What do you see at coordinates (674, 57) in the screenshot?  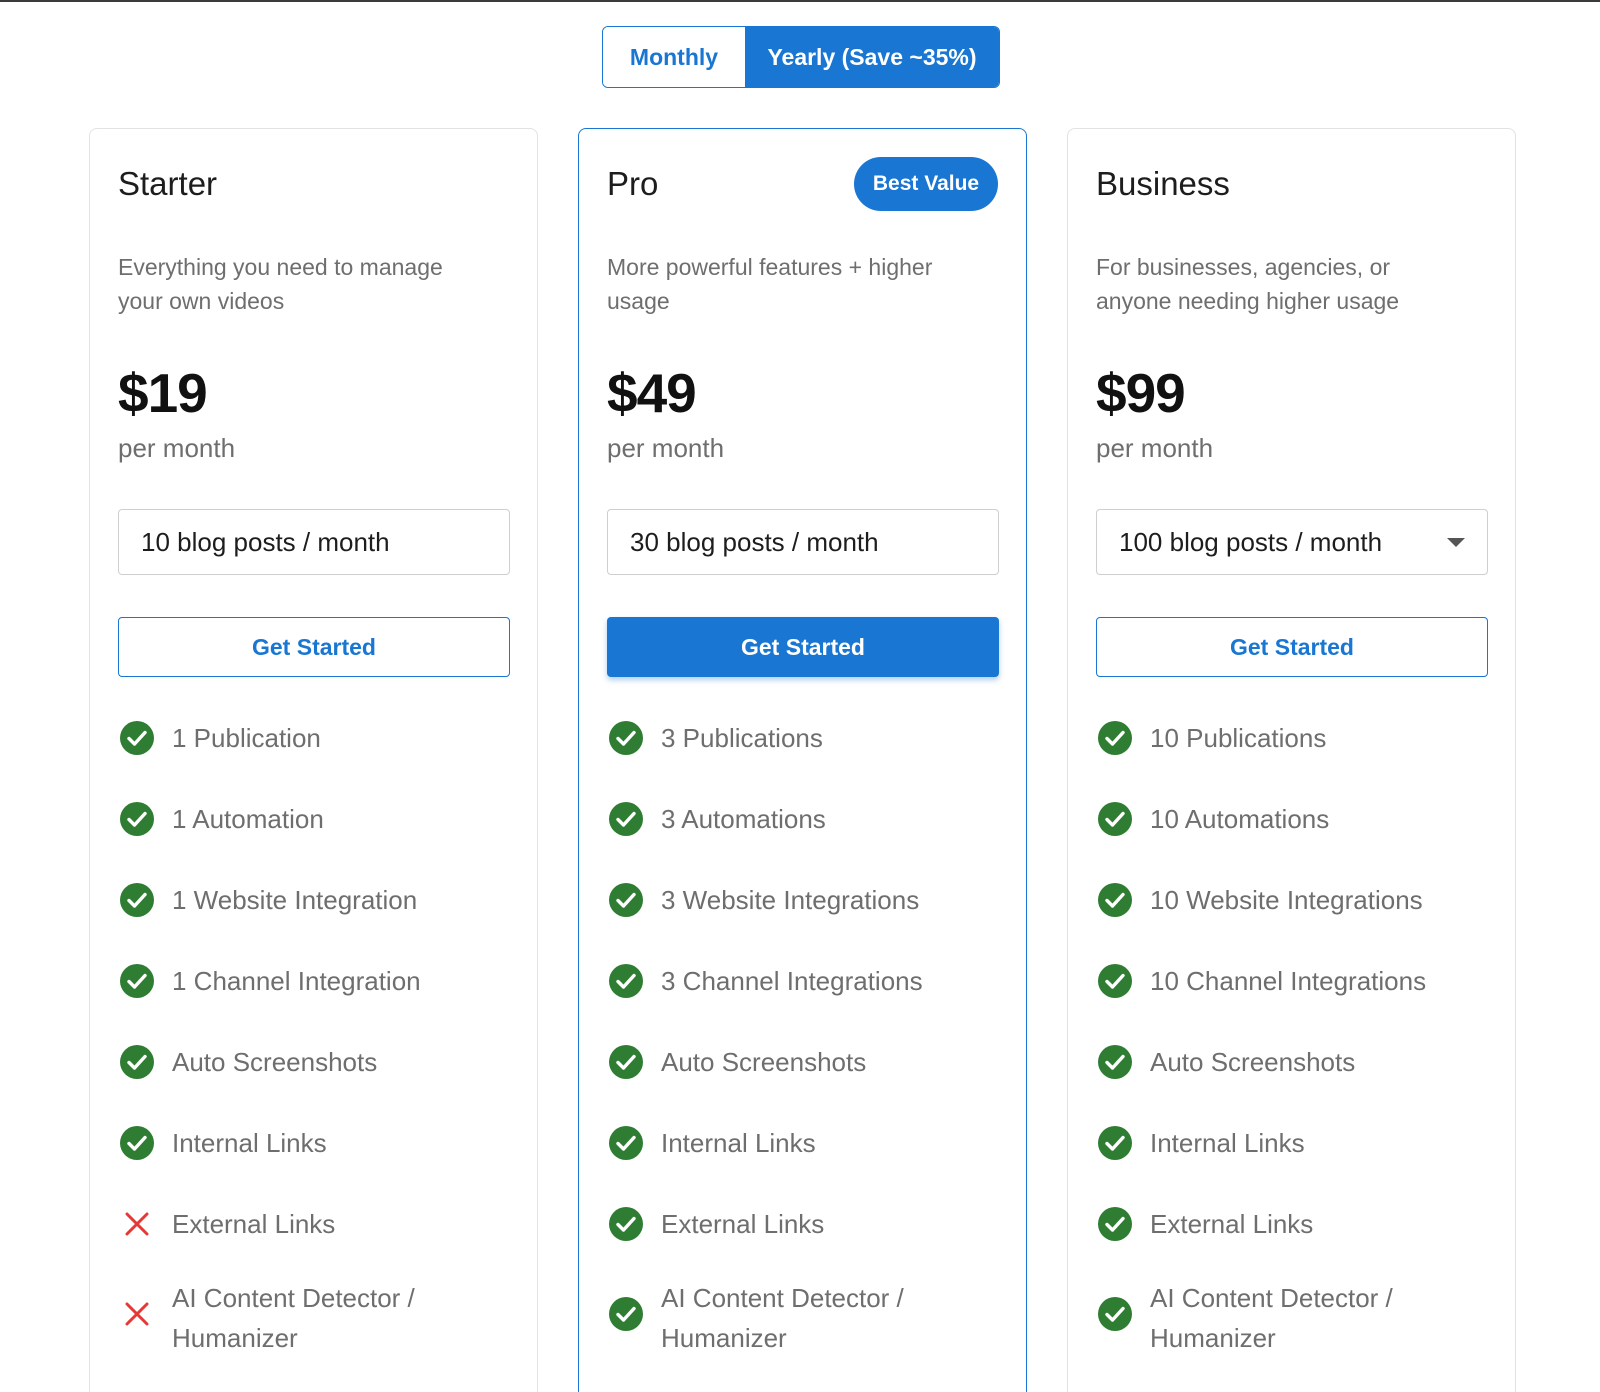 I see `monthly-toggle-button: Monthly` at bounding box center [674, 57].